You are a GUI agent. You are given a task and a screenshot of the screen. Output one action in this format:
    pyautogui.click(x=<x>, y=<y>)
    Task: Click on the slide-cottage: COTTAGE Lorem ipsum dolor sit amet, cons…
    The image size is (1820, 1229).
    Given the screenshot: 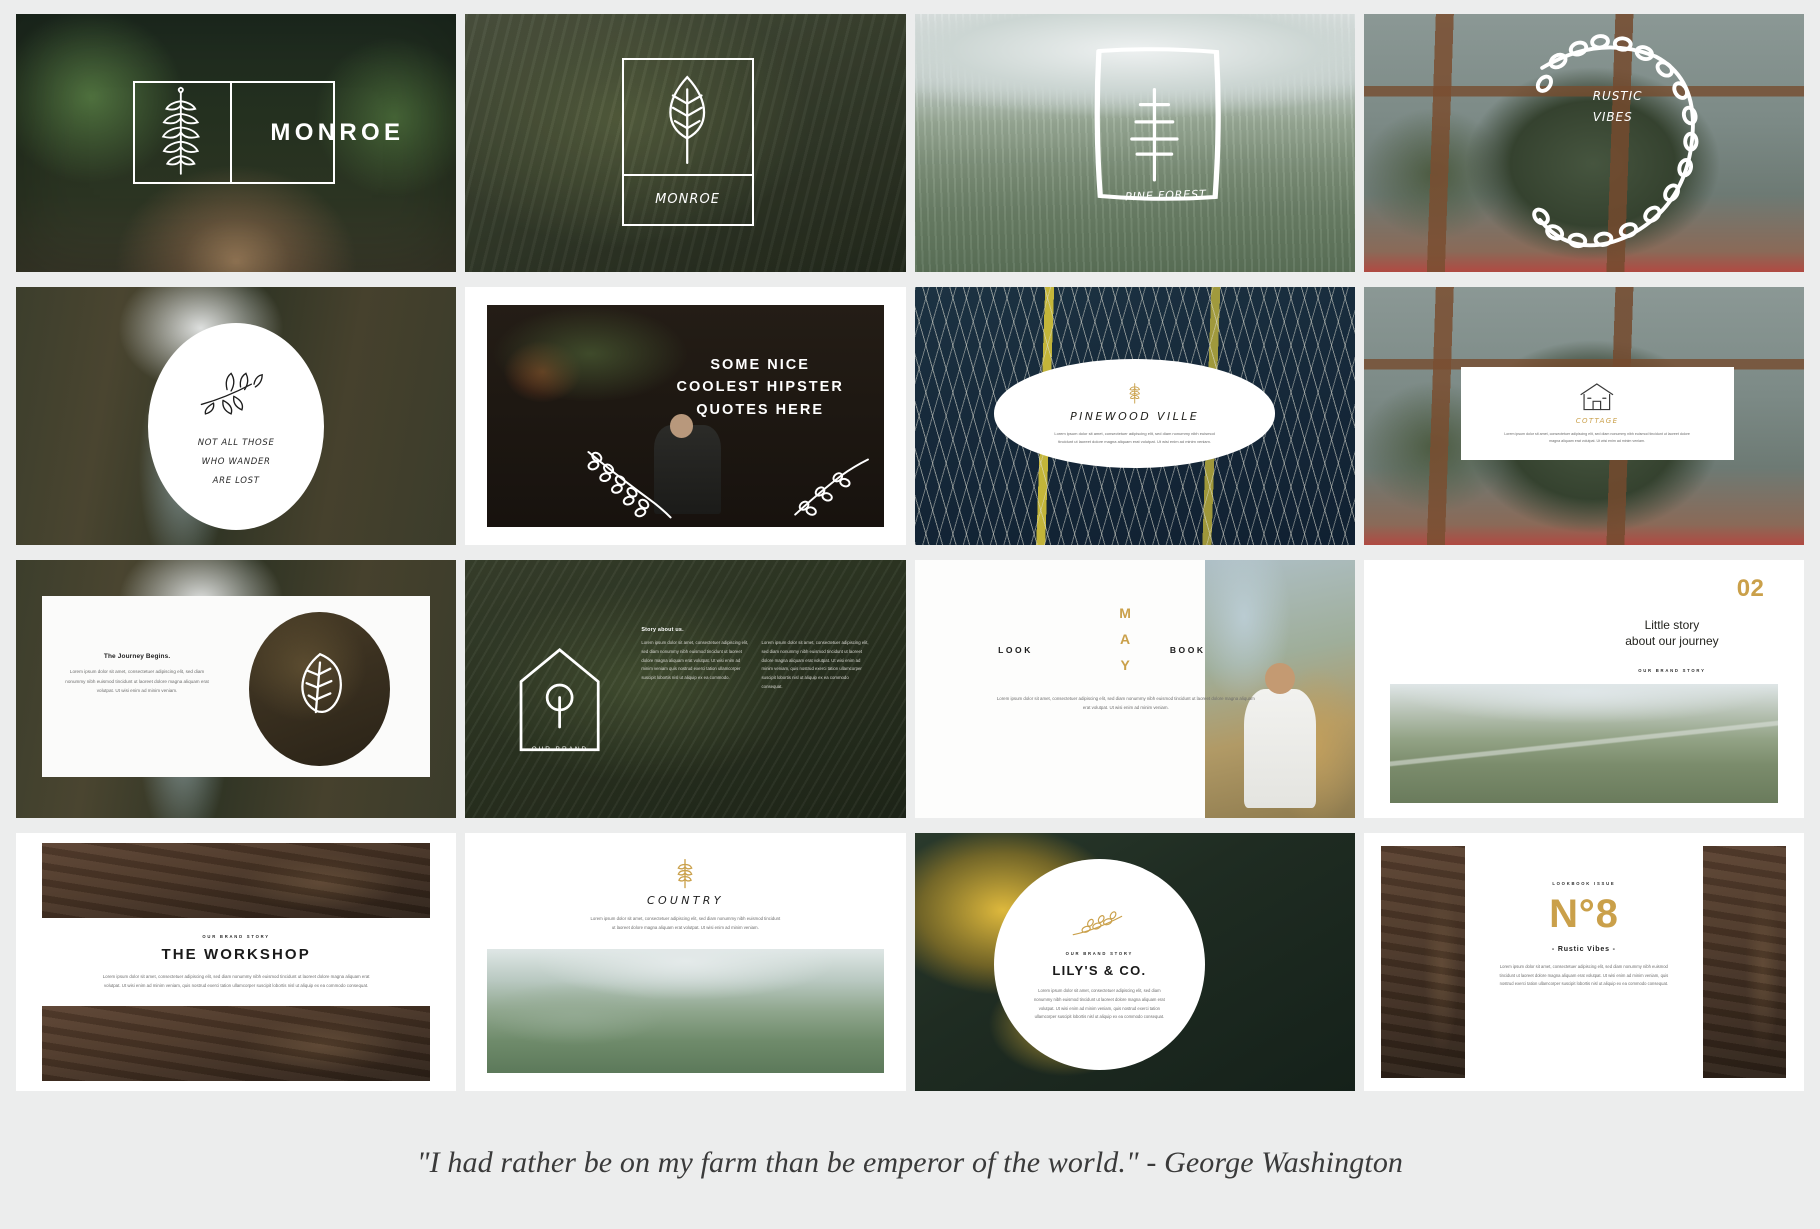 What is the action you would take?
    pyautogui.click(x=1583, y=416)
    